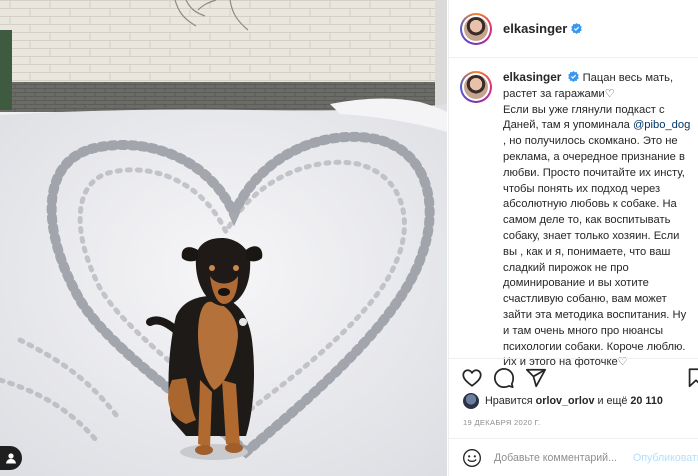  I want to click on user-silhouette-icon, so click(11, 458).